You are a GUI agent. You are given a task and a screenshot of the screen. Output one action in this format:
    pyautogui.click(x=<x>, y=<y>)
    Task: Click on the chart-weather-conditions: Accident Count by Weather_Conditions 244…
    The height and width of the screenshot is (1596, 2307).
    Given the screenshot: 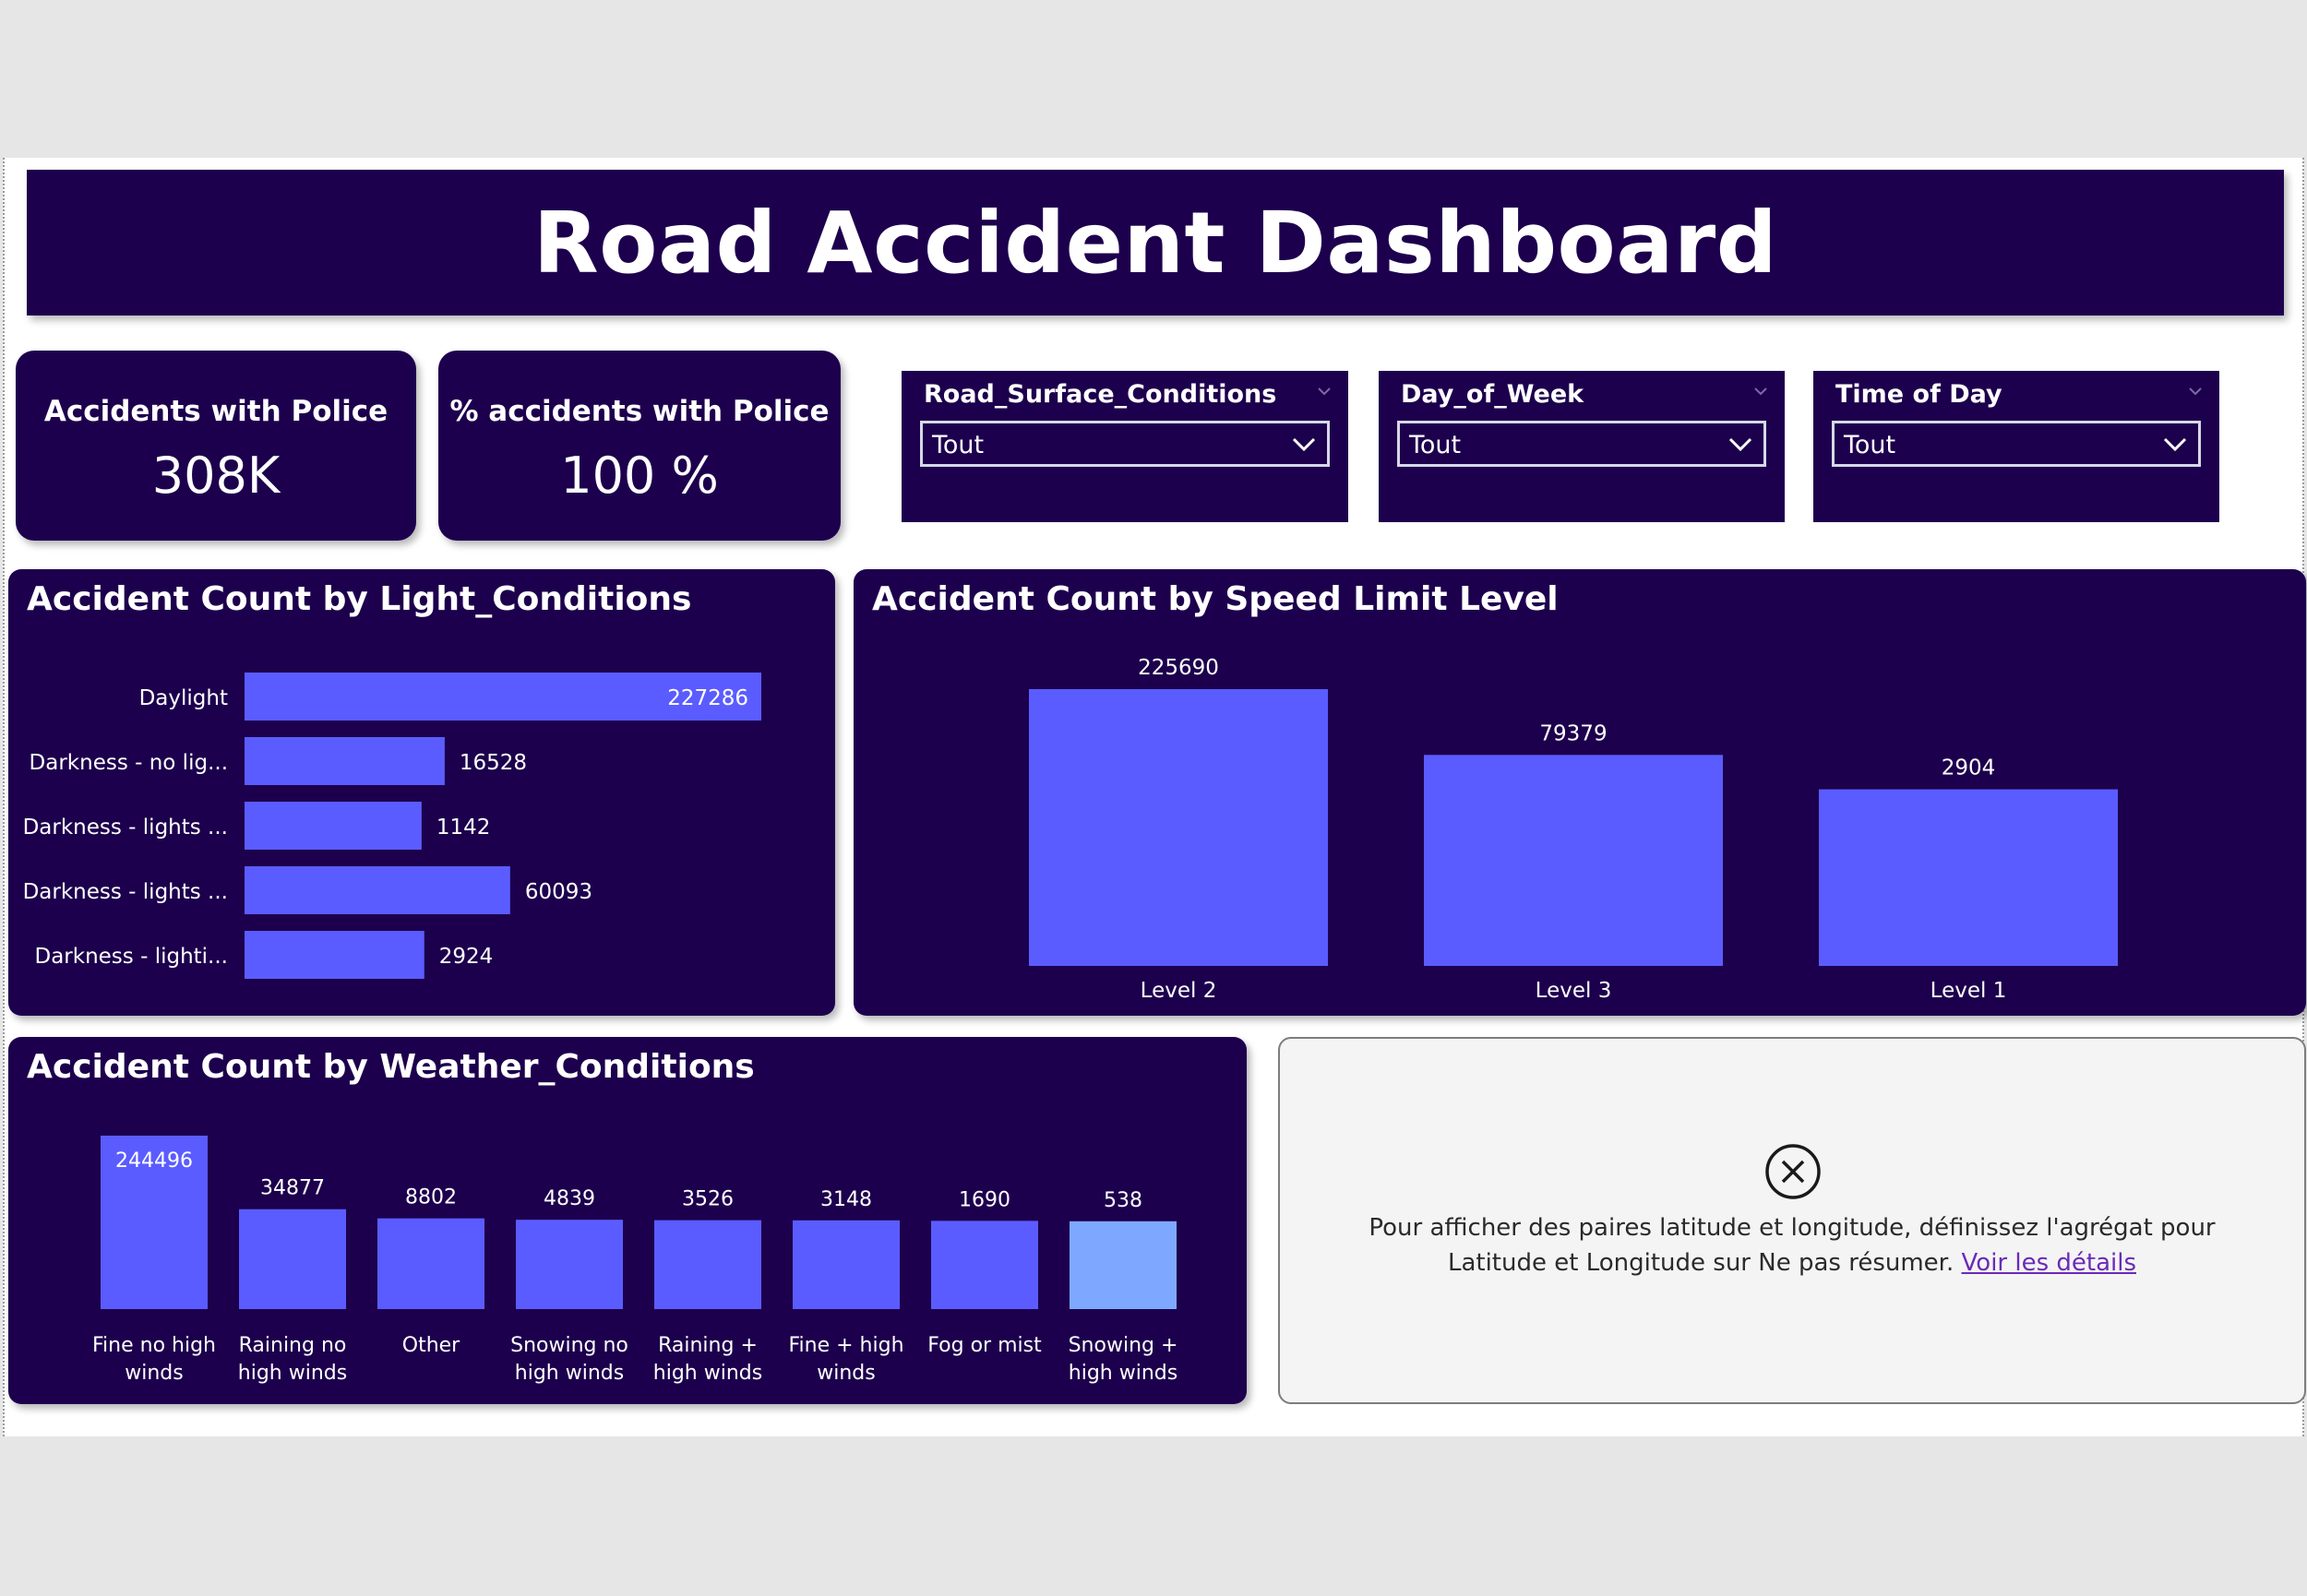 What is the action you would take?
    pyautogui.click(x=627, y=1220)
    